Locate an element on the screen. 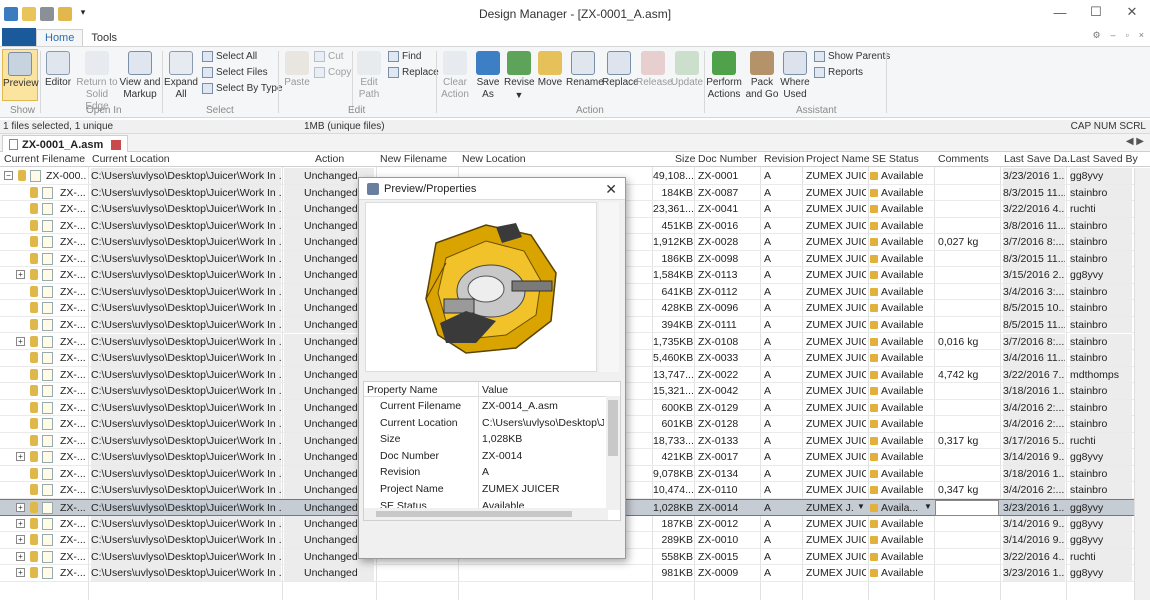 The width and height of the screenshot is (1150, 600). print-icon is located at coordinates (47, 14).